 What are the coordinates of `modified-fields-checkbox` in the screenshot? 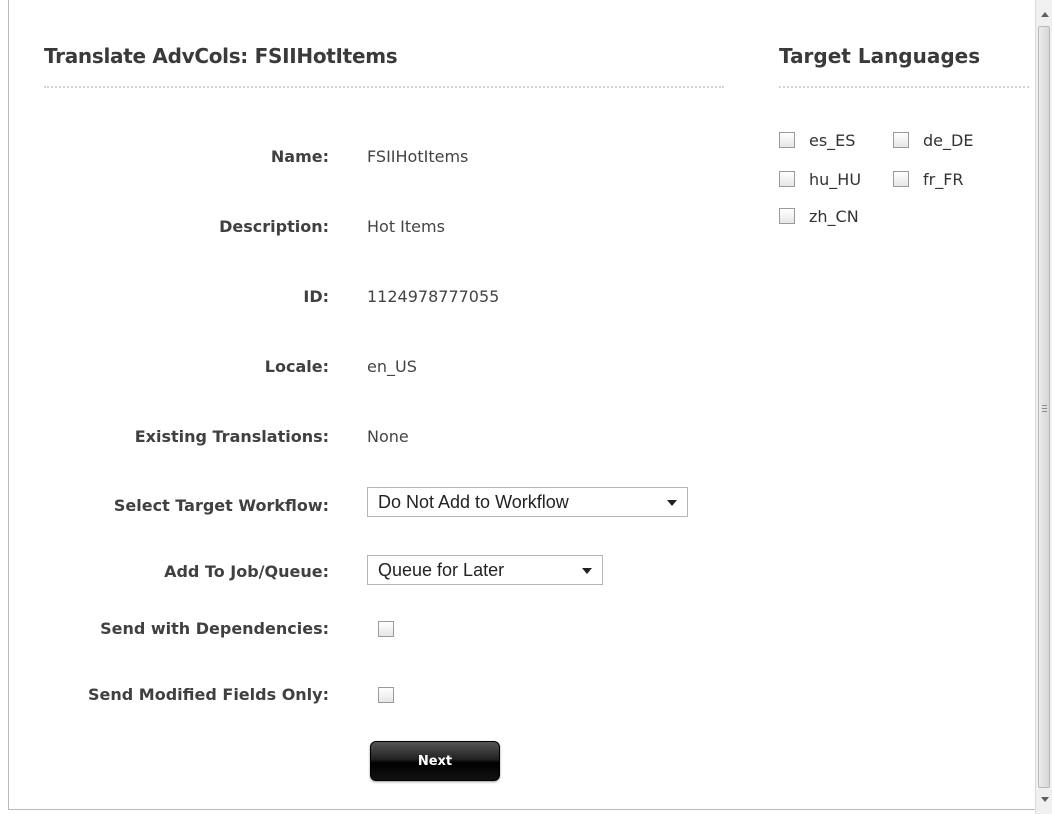 It's located at (386, 695).